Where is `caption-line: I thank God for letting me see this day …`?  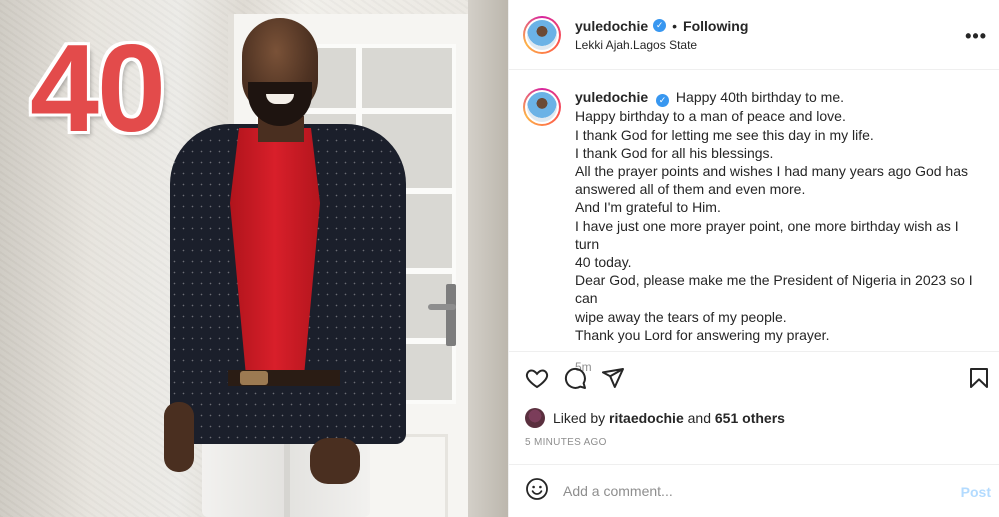
caption-line: I thank God for letting me see this day … is located at coordinates (724, 134).